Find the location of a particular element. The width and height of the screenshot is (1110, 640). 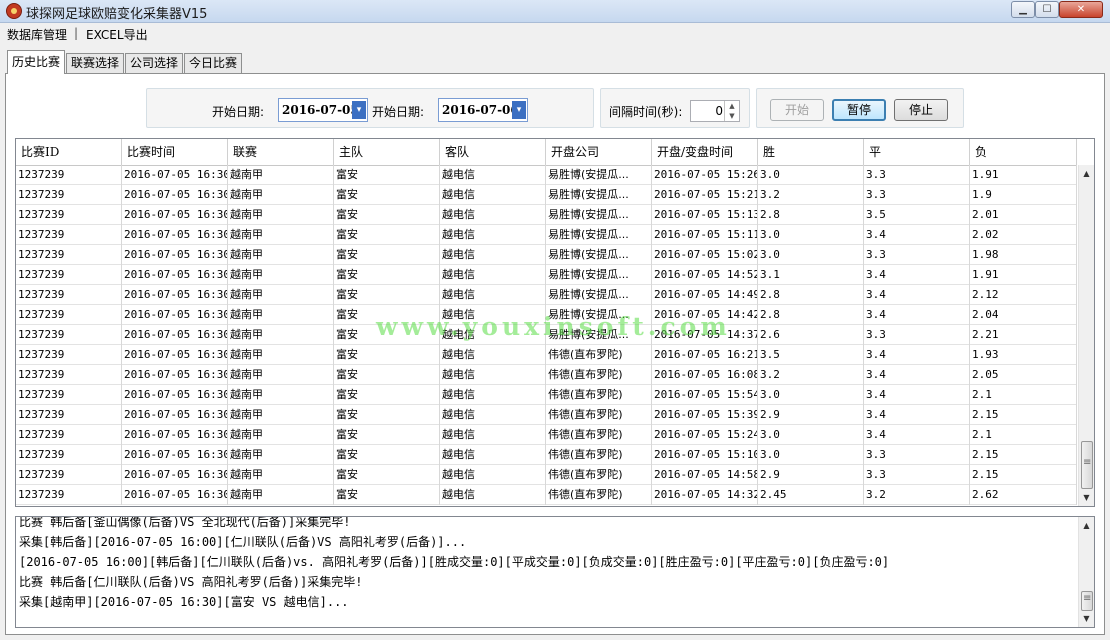

col-odds-time-cell: 2016-07-05 15:54 is located at coordinates (705, 395).